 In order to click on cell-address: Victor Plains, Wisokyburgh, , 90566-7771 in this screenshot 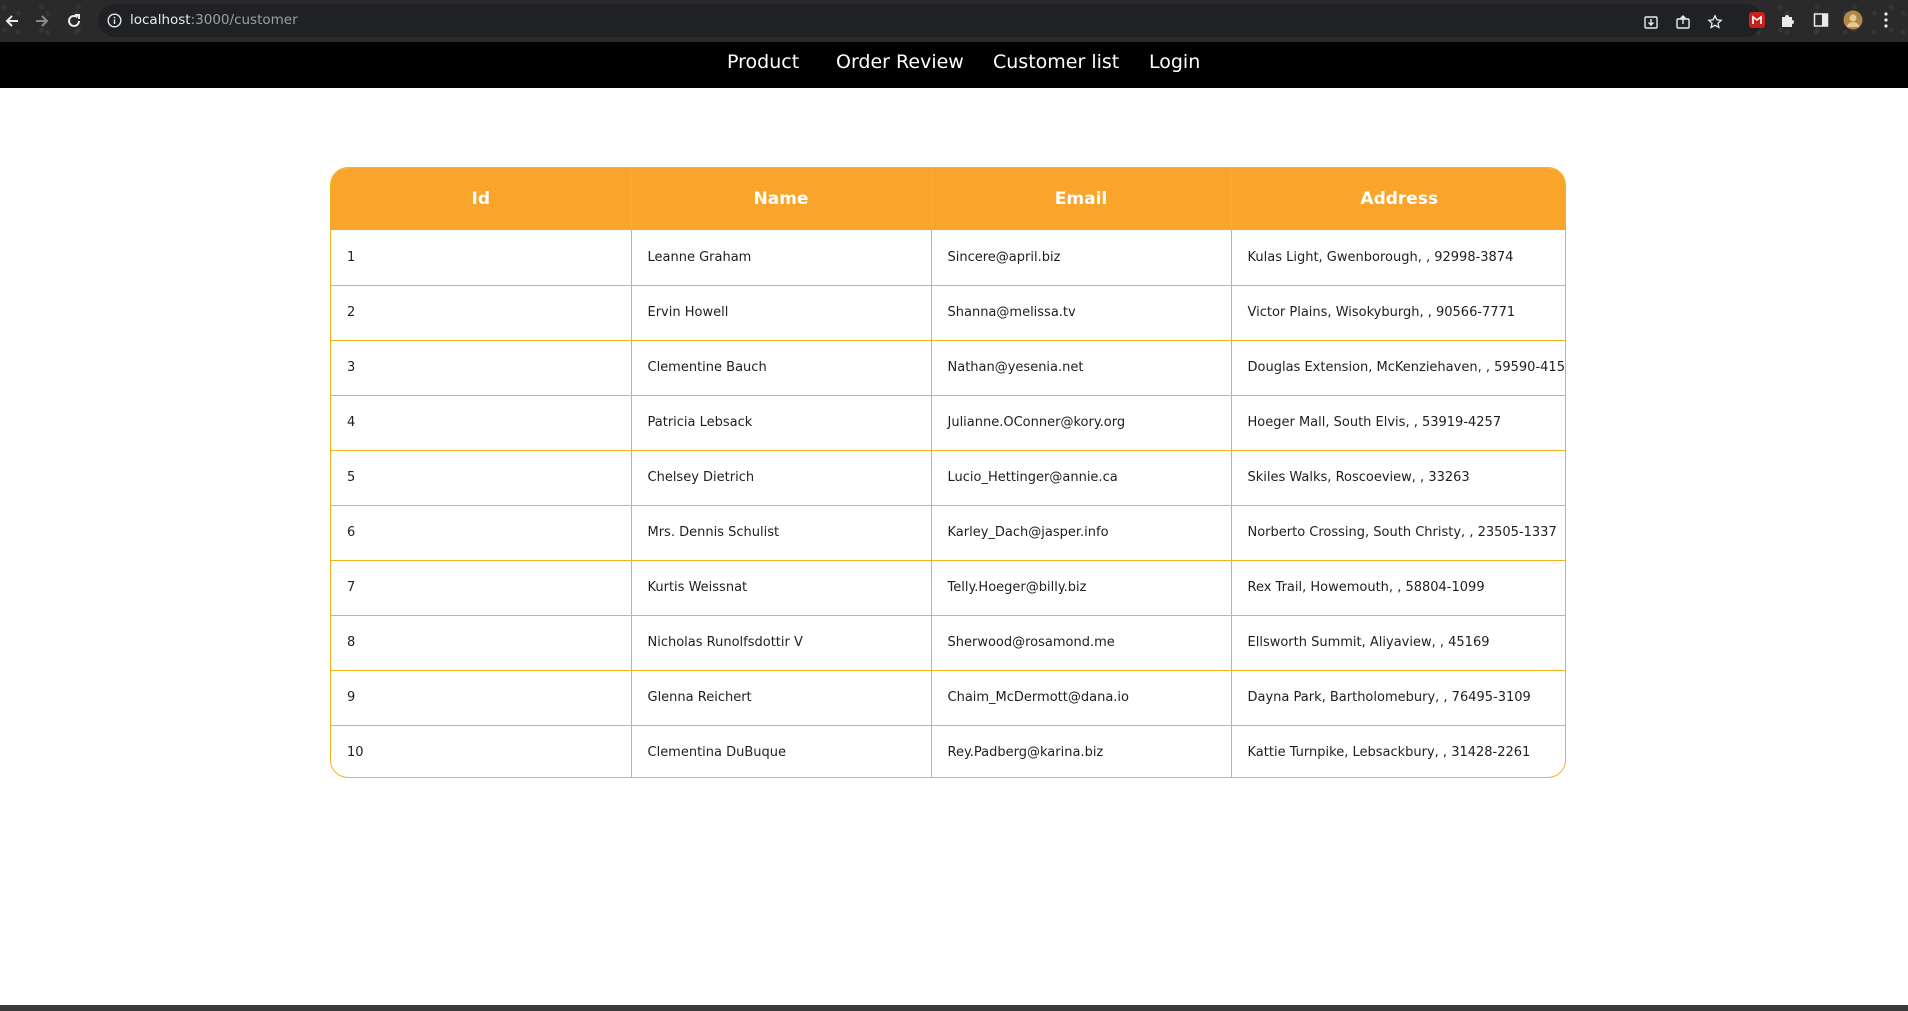, I will do `click(1397, 312)`.